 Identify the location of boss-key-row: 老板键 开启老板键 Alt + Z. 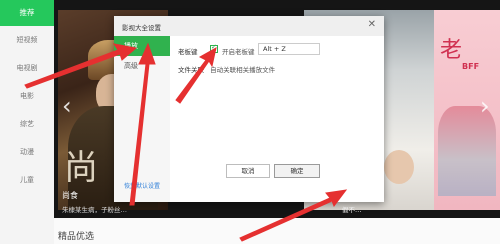
(278, 49).